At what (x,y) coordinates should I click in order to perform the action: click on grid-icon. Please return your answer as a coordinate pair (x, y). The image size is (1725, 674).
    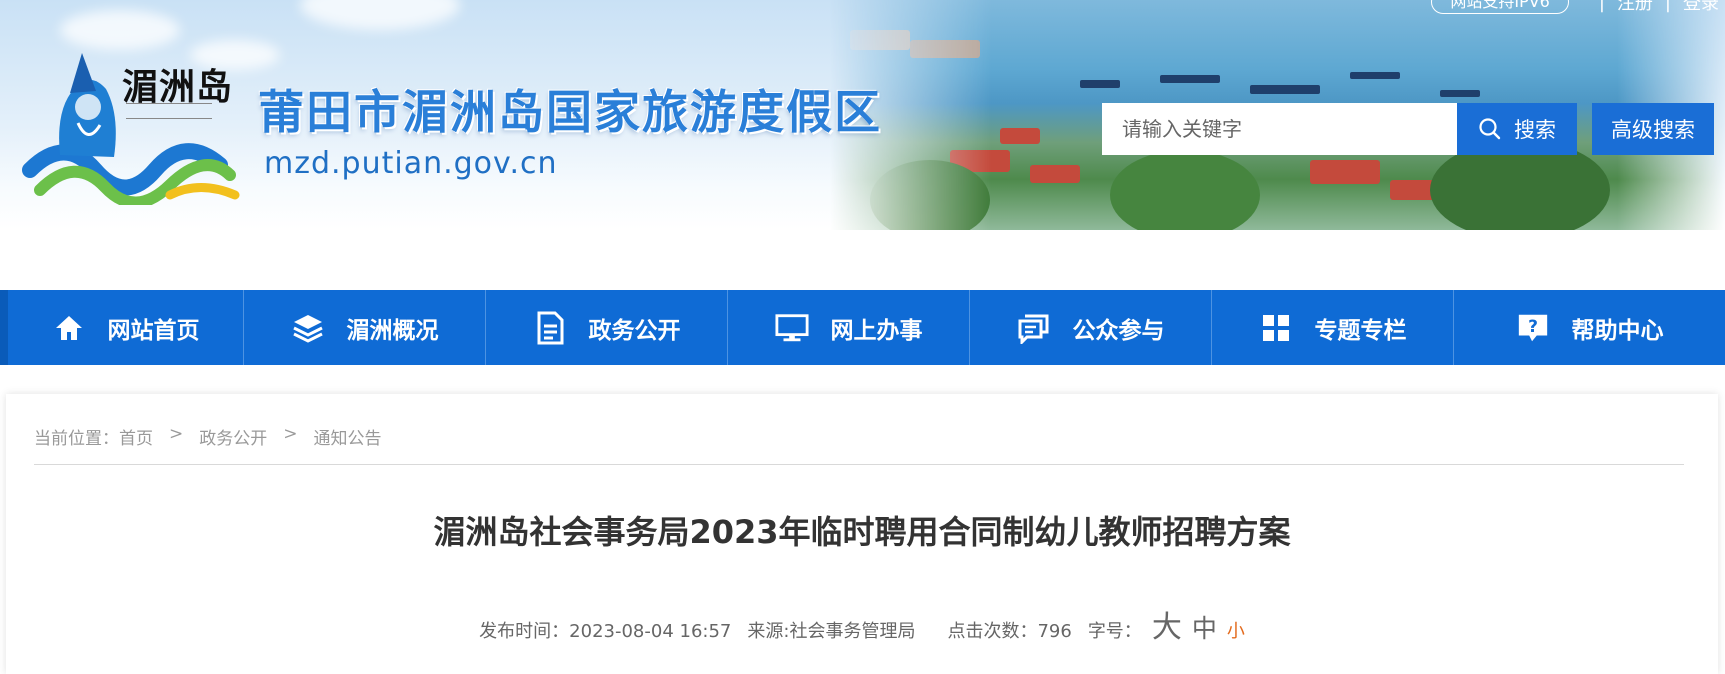
    Looking at the image, I should click on (1276, 328).